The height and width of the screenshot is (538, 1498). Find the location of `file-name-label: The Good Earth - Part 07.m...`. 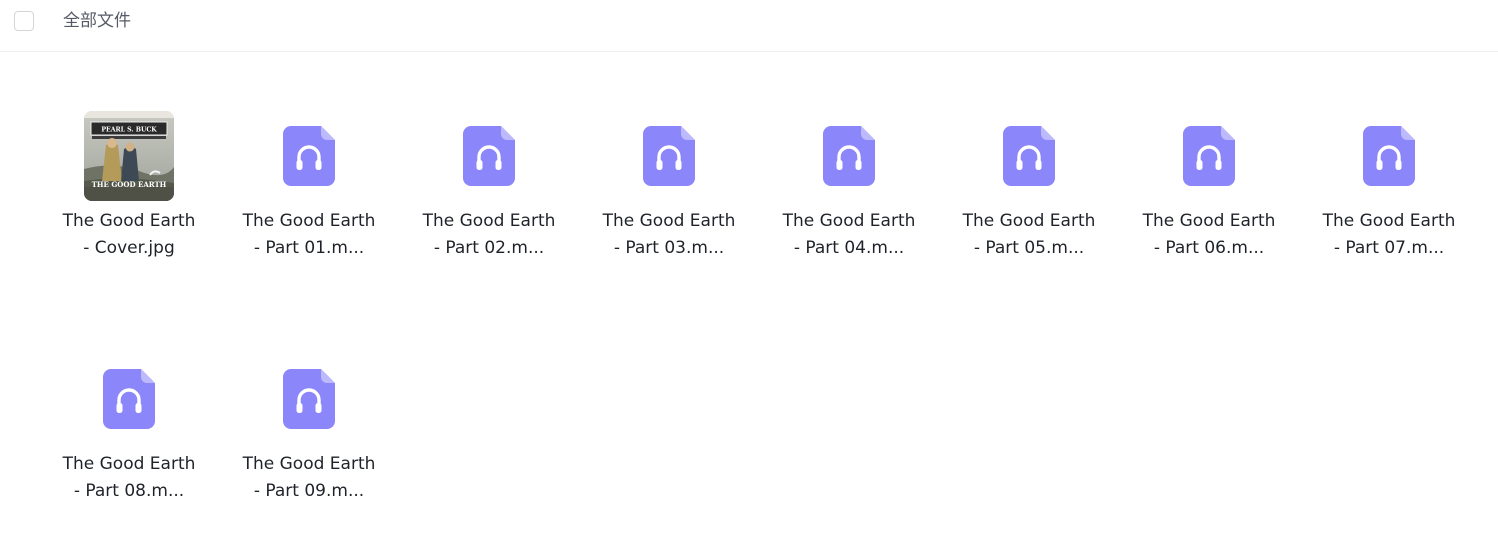

file-name-label: The Good Earth - Part 07.m... is located at coordinates (1389, 234).